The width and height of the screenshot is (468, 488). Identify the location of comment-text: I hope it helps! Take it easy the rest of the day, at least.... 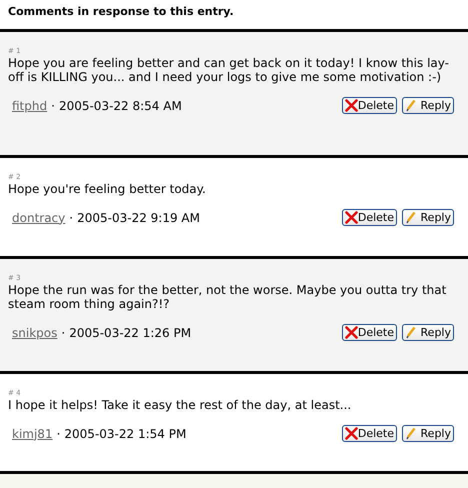
(180, 405).